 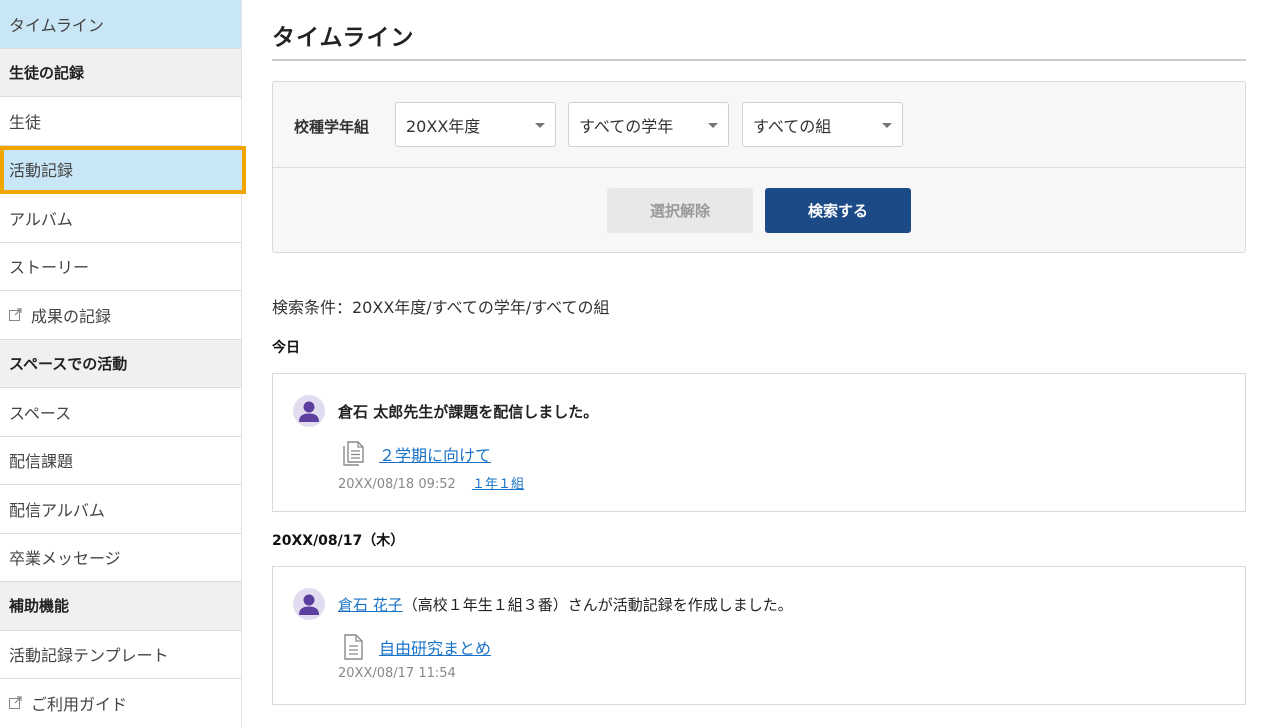 What do you see at coordinates (680, 210) in the screenshot?
I see `clear-selection-button: 選択解除` at bounding box center [680, 210].